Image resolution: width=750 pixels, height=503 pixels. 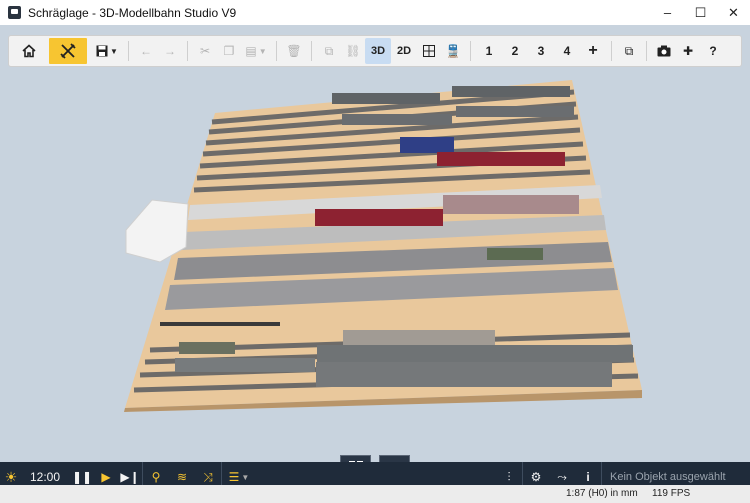 What do you see at coordinates (130, 477) in the screenshot?
I see `fast-forward-icon: ▶❙` at bounding box center [130, 477].